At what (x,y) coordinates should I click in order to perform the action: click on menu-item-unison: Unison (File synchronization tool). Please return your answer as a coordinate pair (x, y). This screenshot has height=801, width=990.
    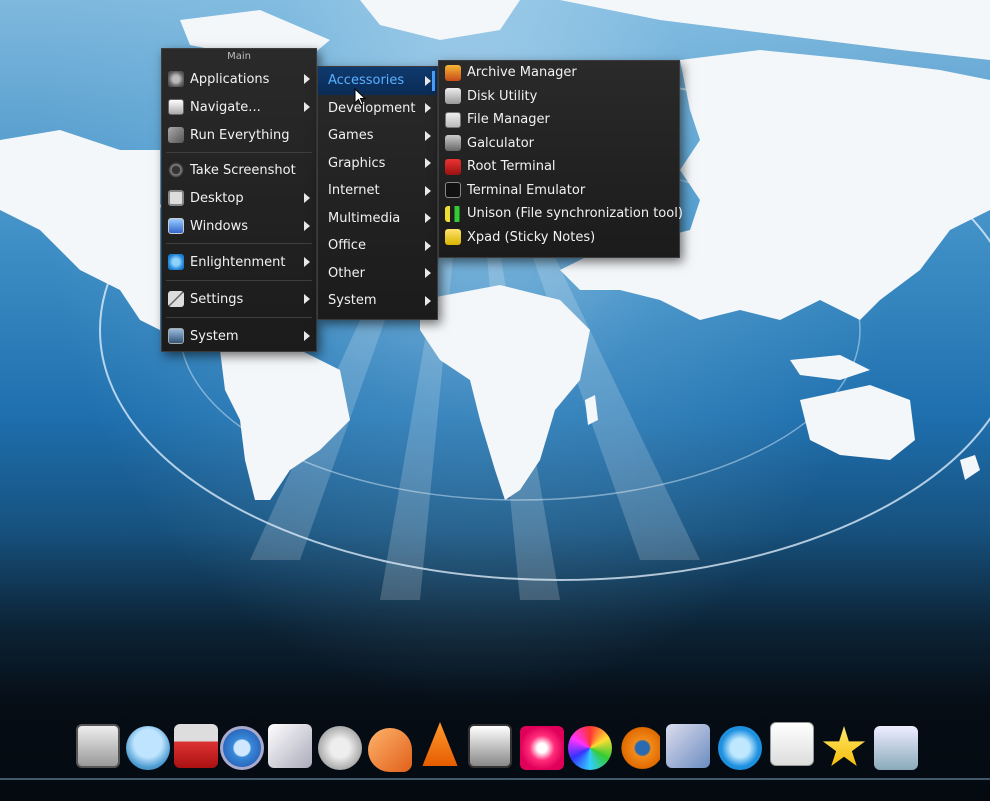
    Looking at the image, I should click on (561, 214).